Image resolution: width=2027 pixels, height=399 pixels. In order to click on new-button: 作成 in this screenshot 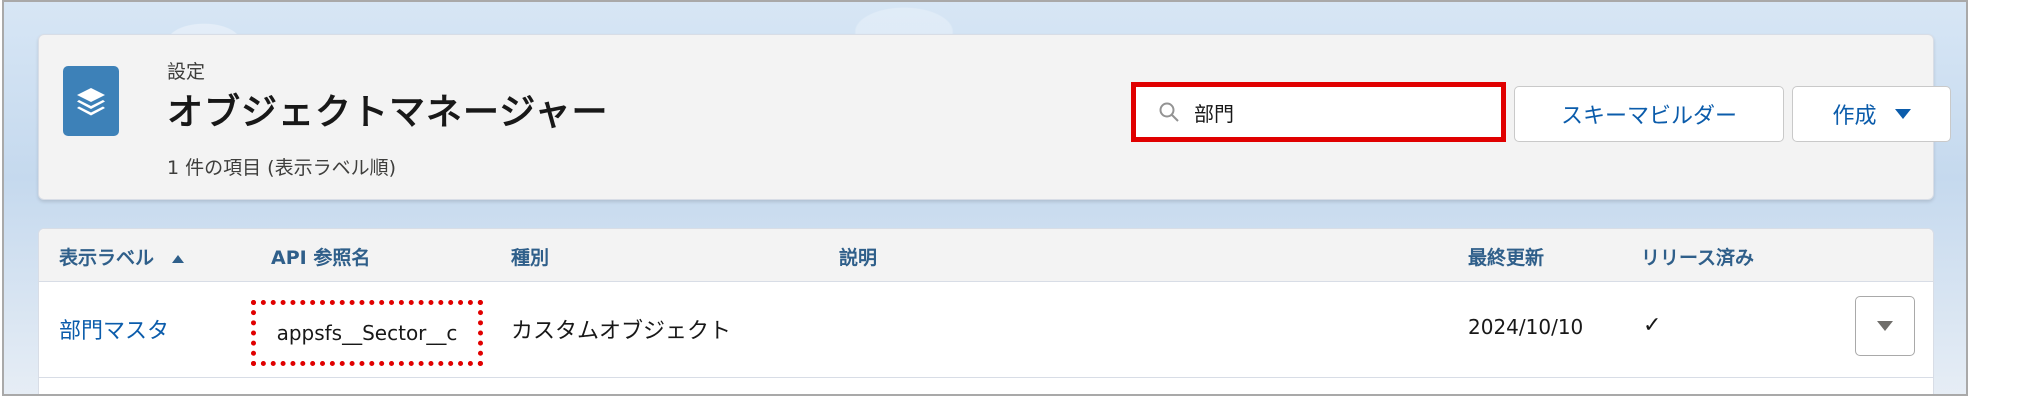, I will do `click(1871, 114)`.